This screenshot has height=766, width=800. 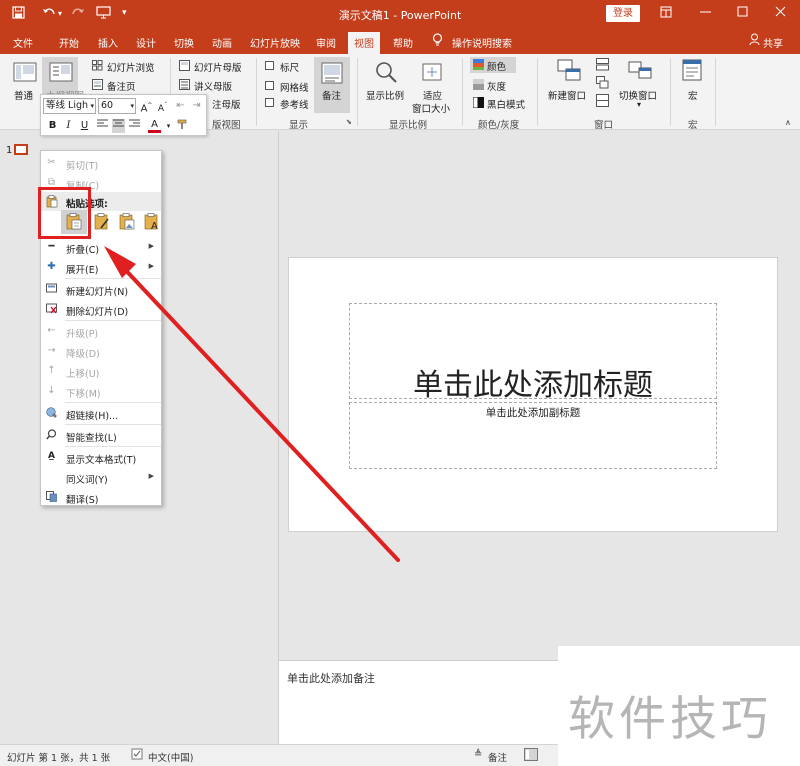 What do you see at coordinates (331, 678) in the screenshot?
I see `notes-placeholder-text: 单击此处添加备注` at bounding box center [331, 678].